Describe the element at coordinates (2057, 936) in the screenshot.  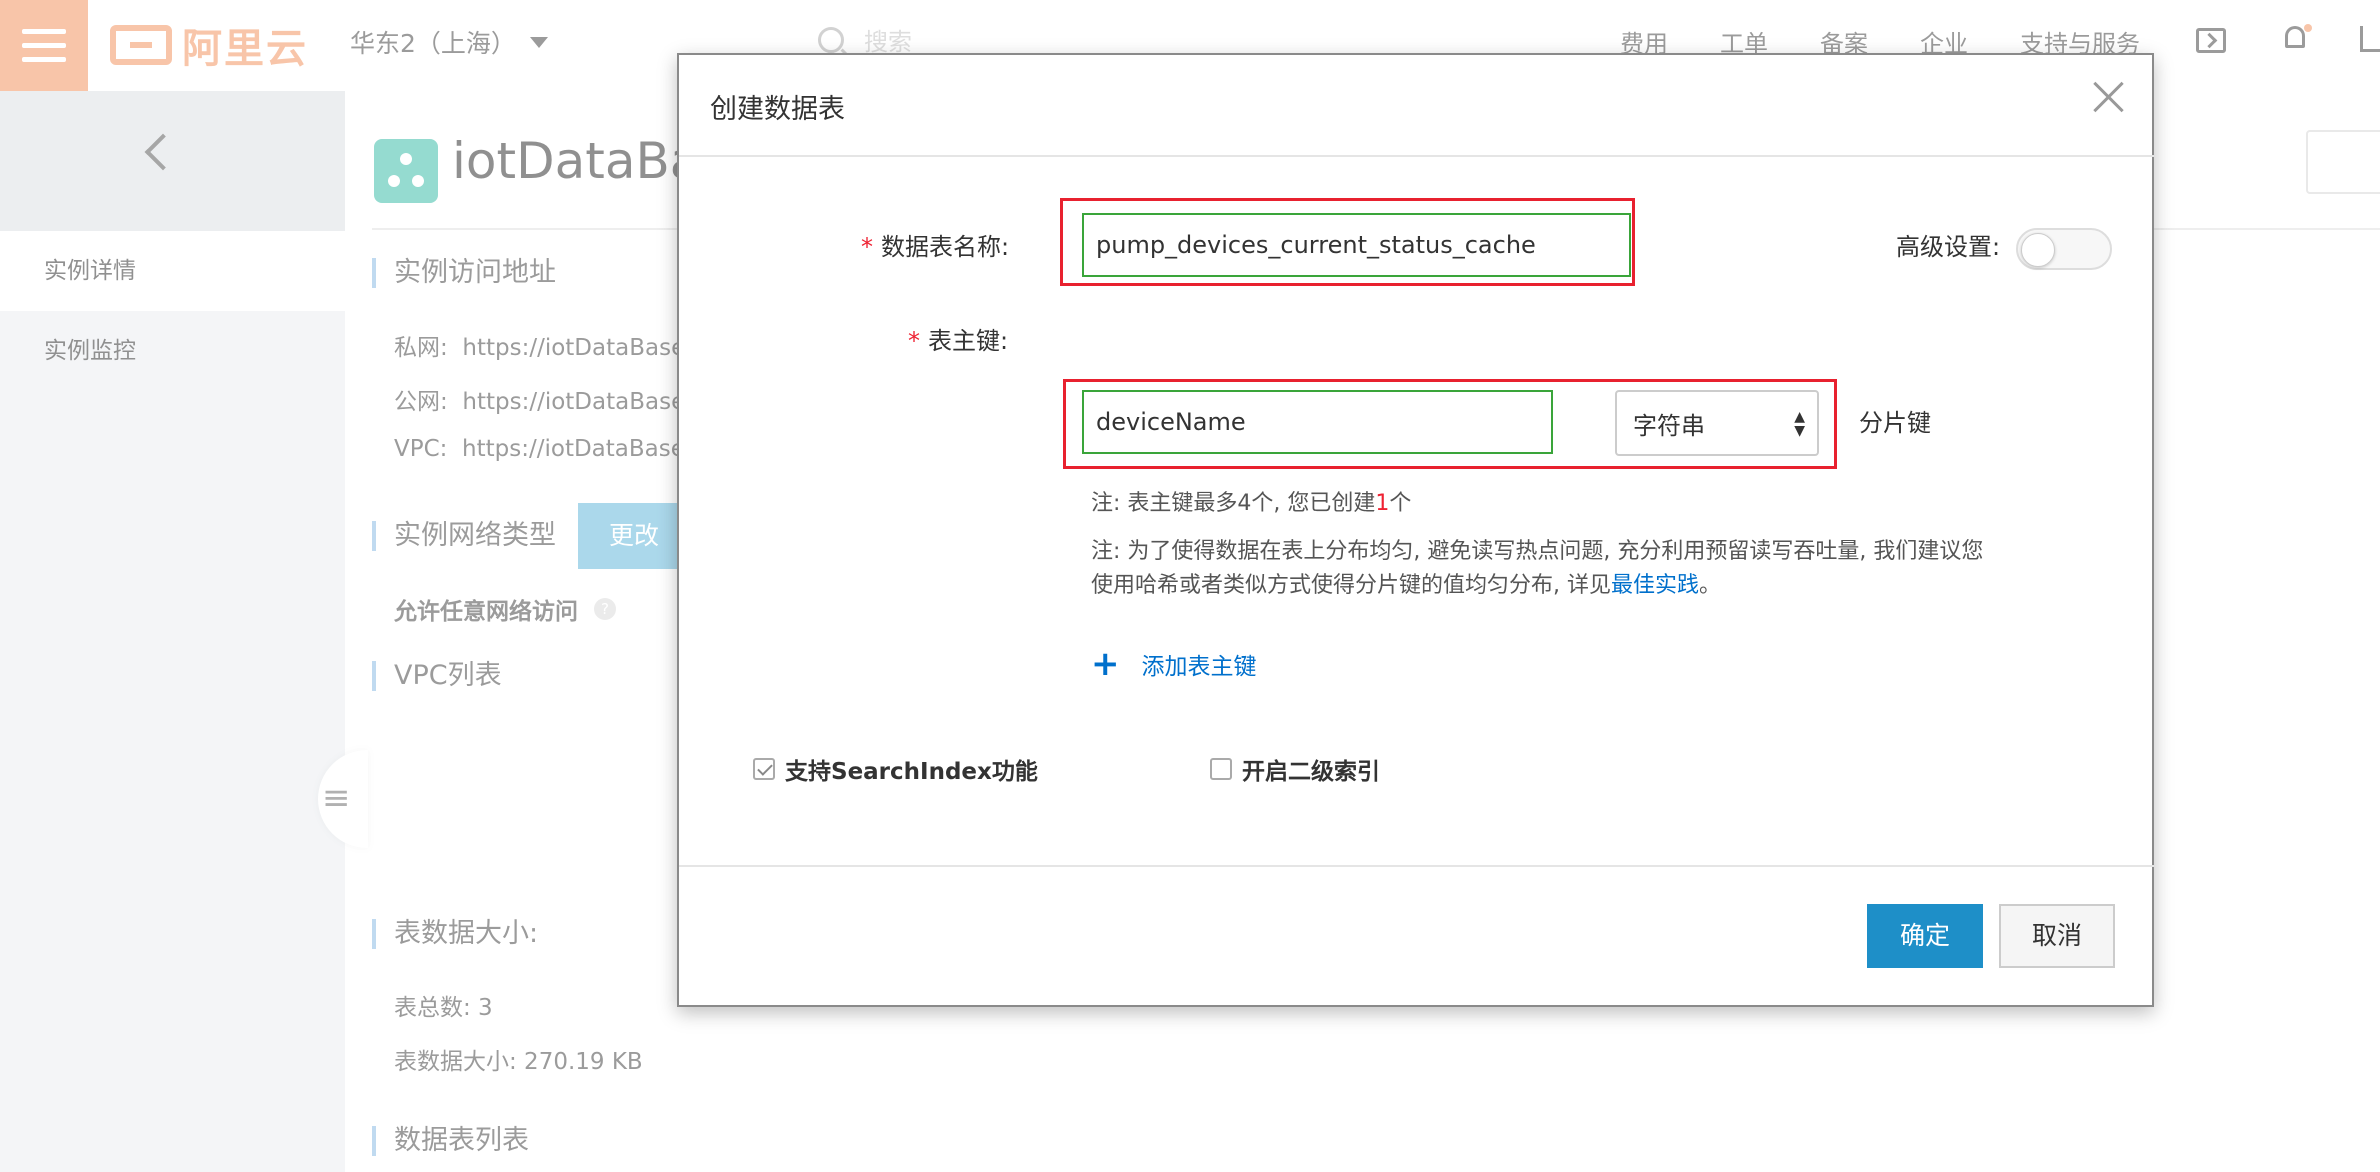
I see `cancel-button: 取消` at that location.